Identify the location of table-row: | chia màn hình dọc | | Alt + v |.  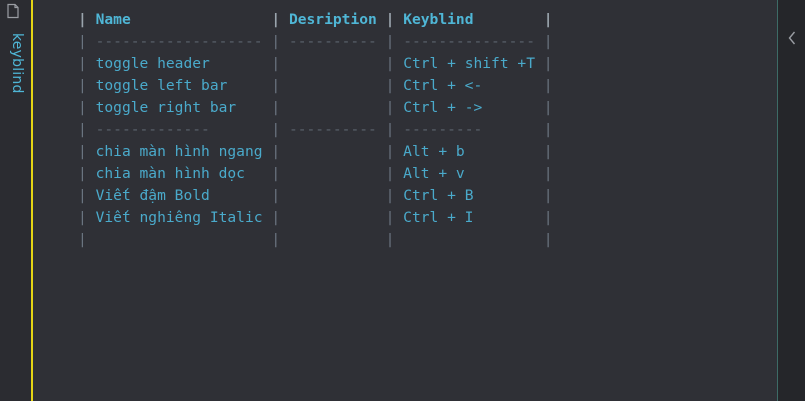
(315, 174).